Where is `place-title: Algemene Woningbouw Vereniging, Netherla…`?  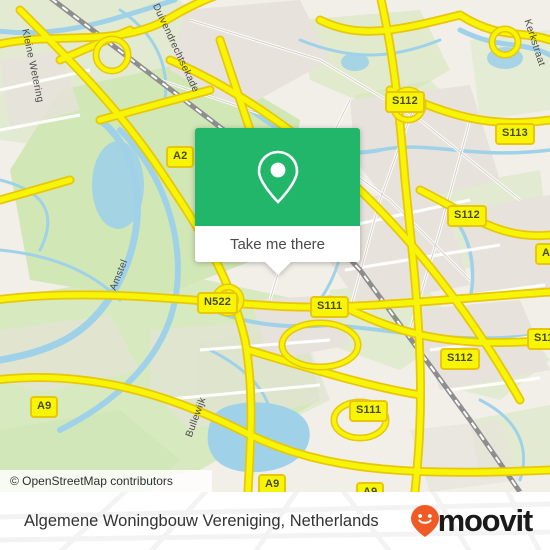
place-title: Algemene Woningbouw Vereniging, Netherla… is located at coordinates (201, 520).